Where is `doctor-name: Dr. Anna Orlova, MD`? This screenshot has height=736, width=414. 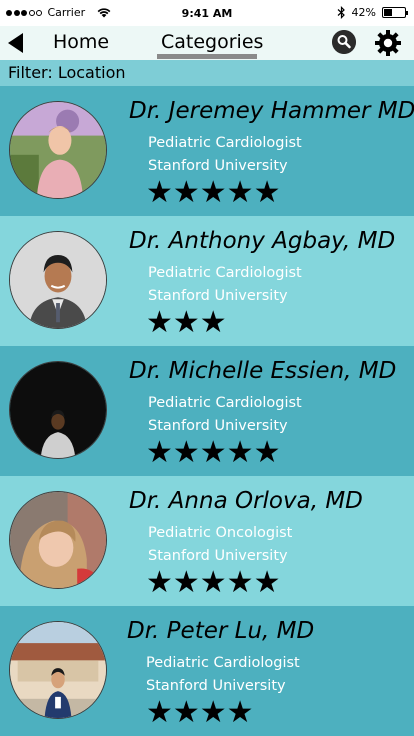 doctor-name: Dr. Anna Orlova, MD is located at coordinates (246, 501).